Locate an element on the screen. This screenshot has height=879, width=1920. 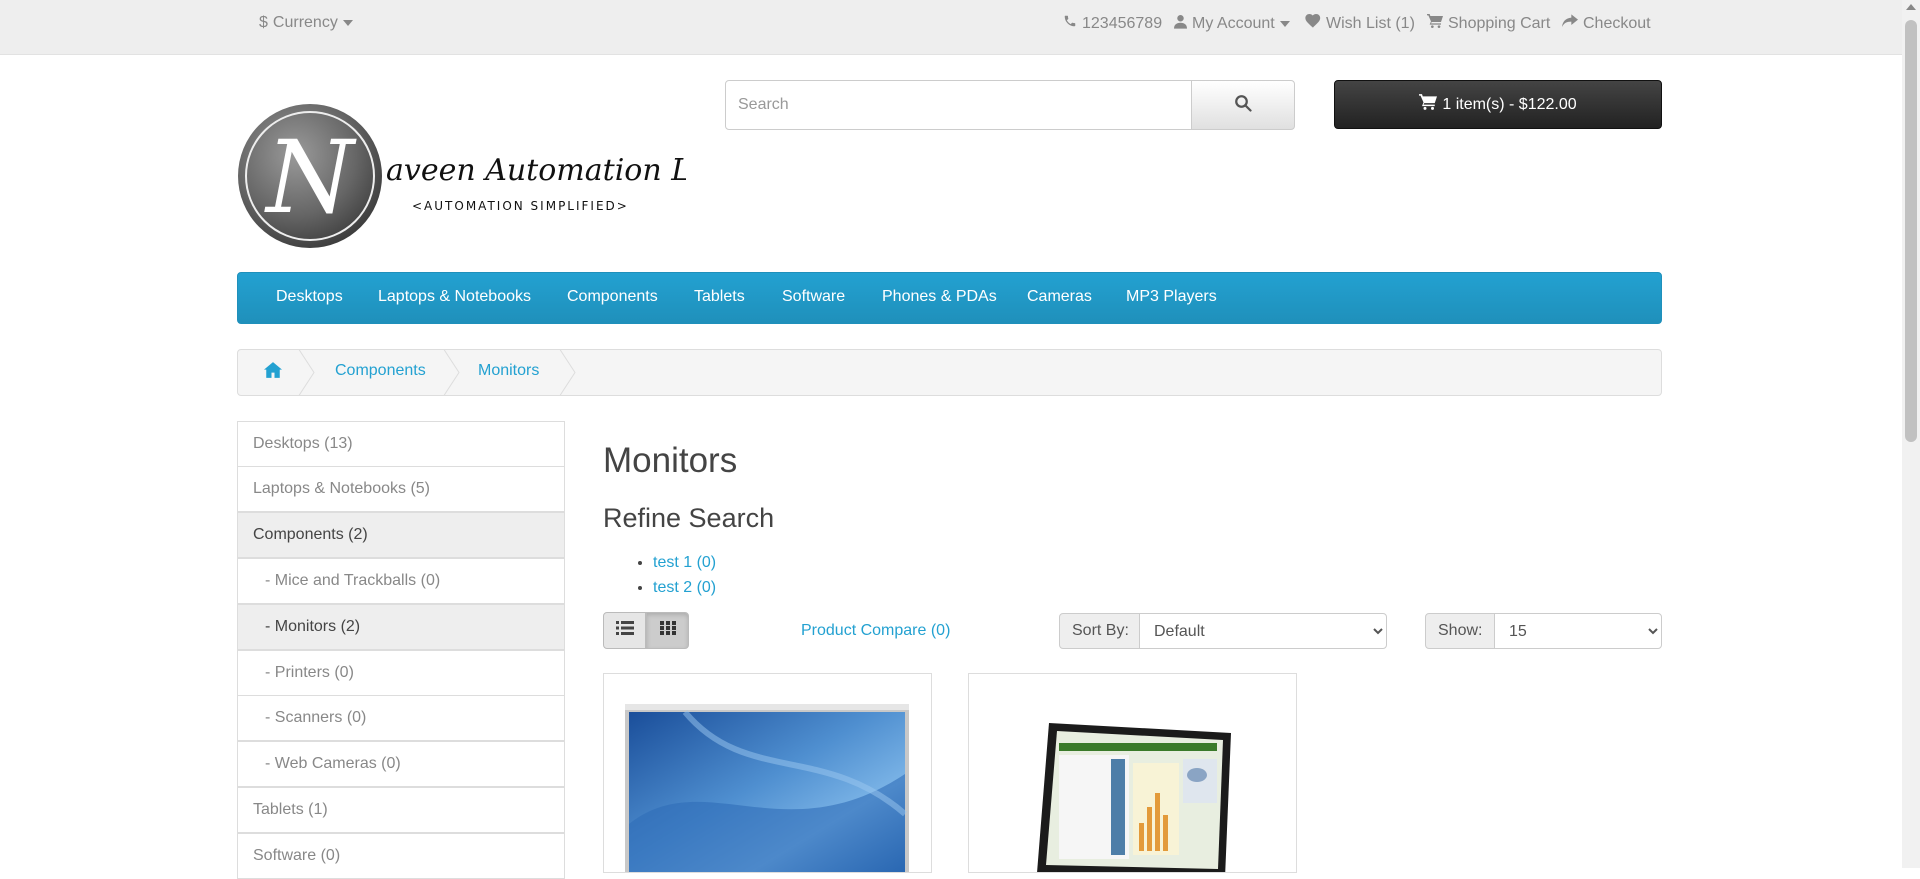
phone-icon is located at coordinates (1070, 23).